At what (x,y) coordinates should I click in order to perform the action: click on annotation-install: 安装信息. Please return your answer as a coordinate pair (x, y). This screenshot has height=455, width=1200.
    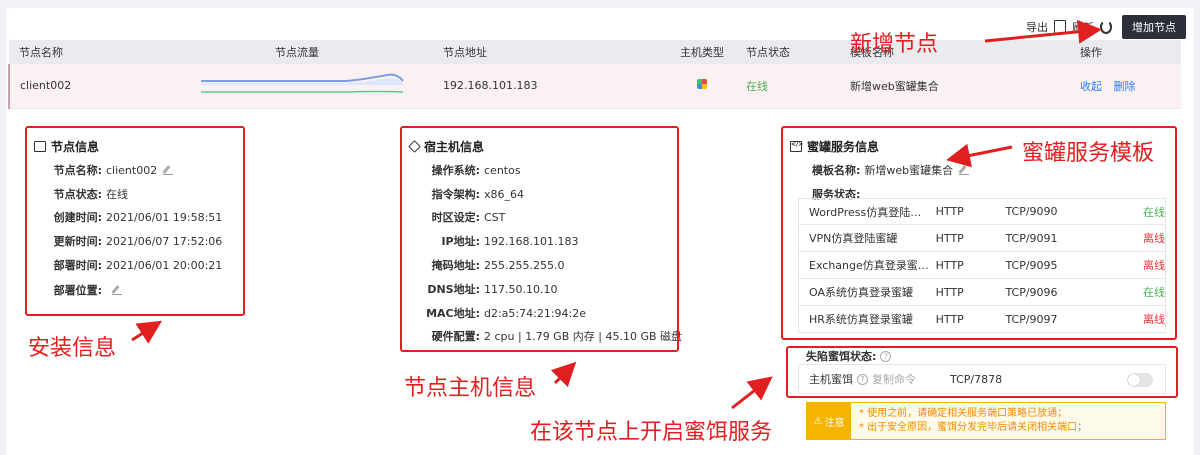
    Looking at the image, I should click on (72, 348).